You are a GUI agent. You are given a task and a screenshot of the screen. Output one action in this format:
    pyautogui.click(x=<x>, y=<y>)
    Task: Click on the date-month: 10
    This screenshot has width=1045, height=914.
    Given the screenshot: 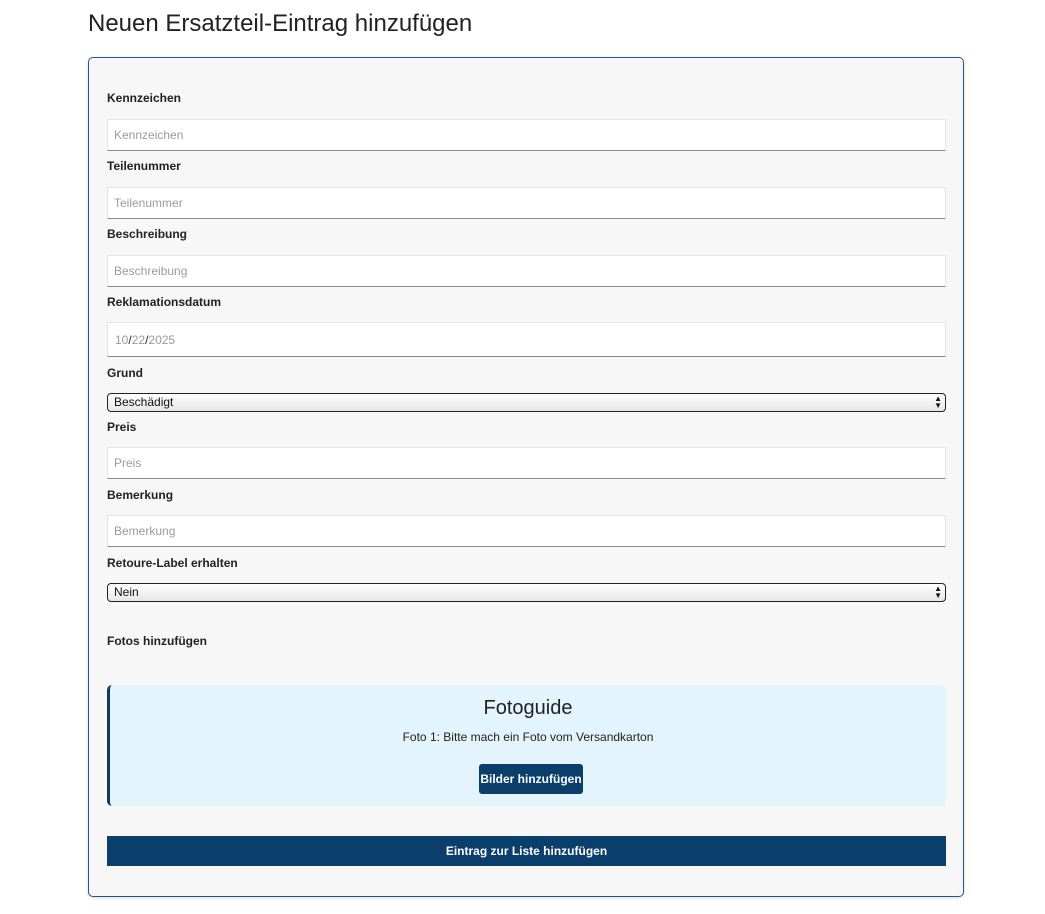 What is the action you would take?
    pyautogui.click(x=121, y=340)
    